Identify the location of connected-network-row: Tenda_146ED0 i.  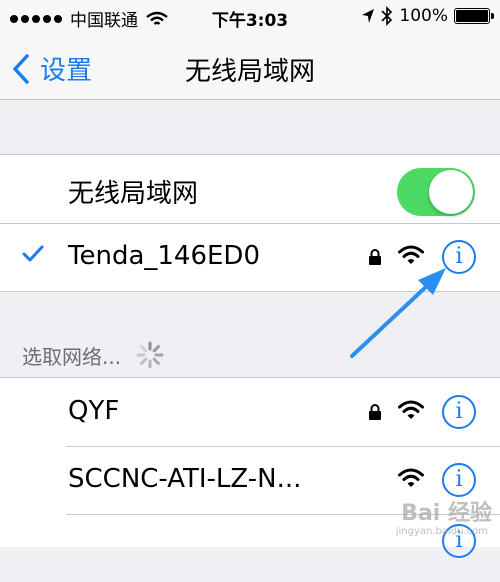
(250, 257).